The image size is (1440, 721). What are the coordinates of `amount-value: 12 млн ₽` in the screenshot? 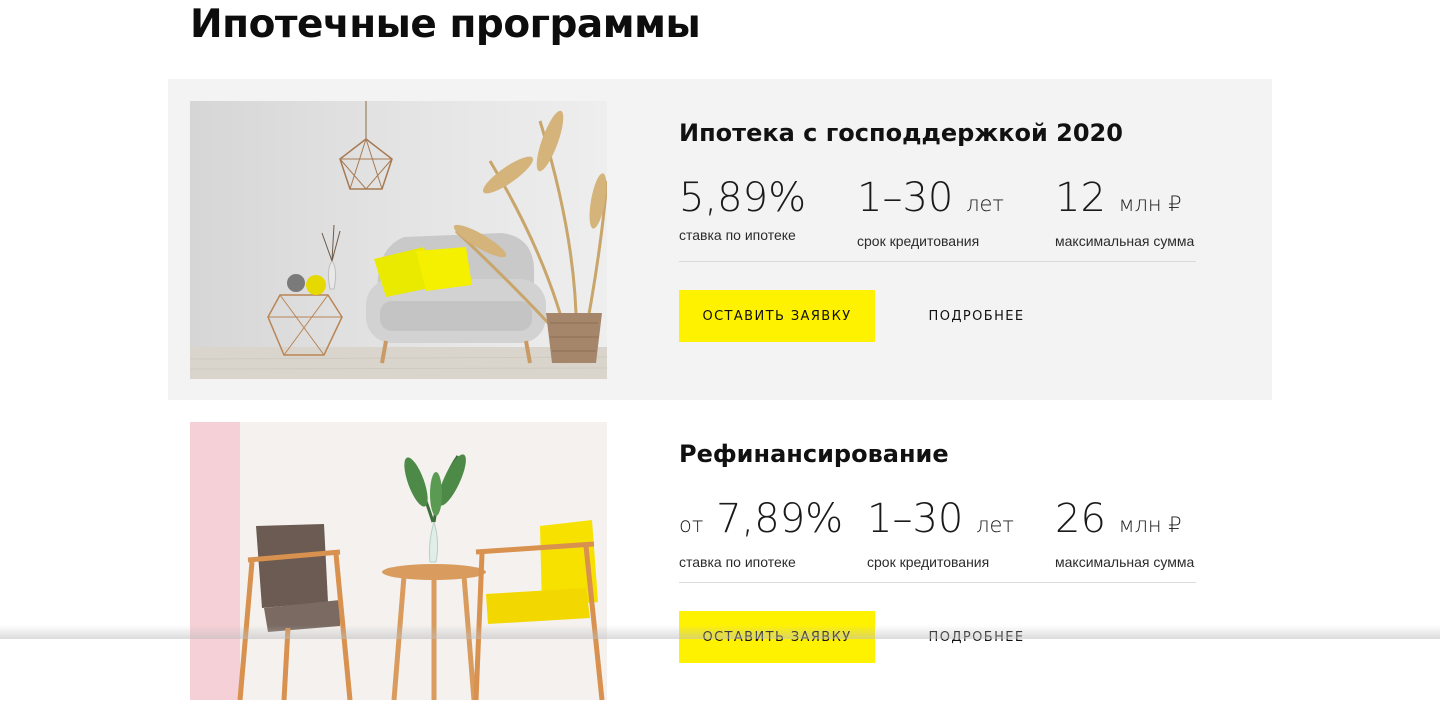 It's located at (1118, 198).